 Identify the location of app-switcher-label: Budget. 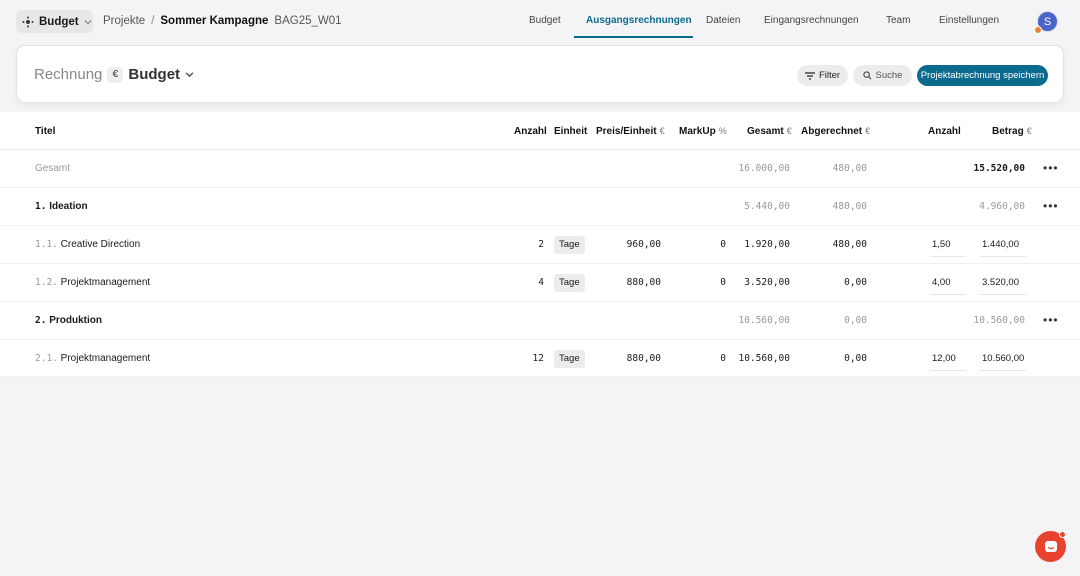
(59, 21).